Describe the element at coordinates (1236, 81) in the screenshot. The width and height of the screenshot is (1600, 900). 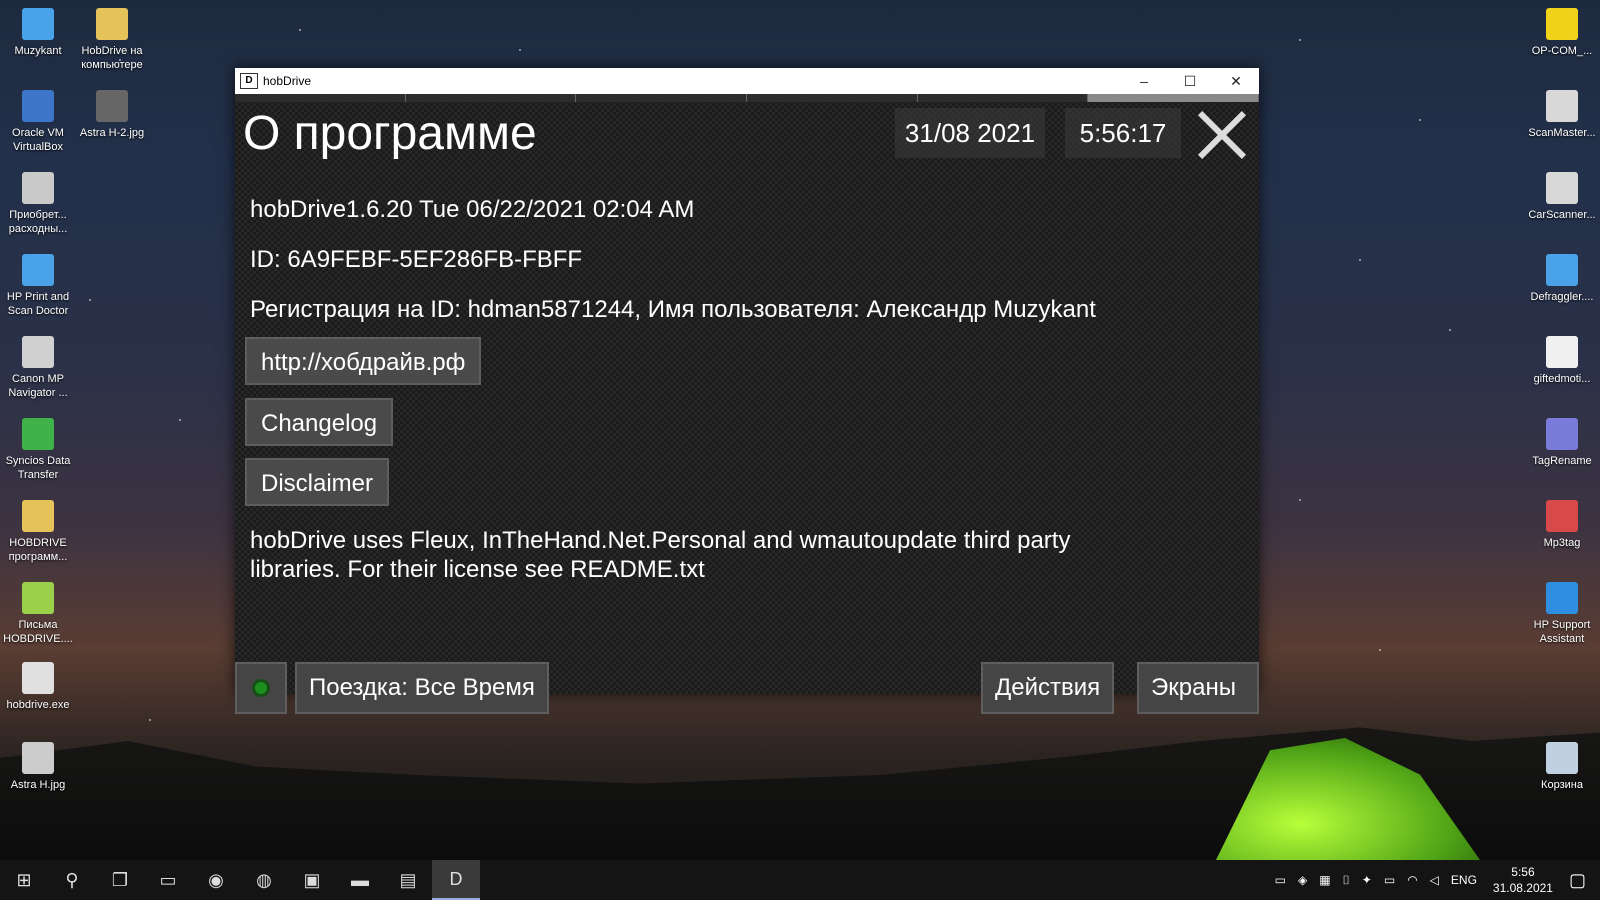
I see `window-close-button: ✕` at that location.